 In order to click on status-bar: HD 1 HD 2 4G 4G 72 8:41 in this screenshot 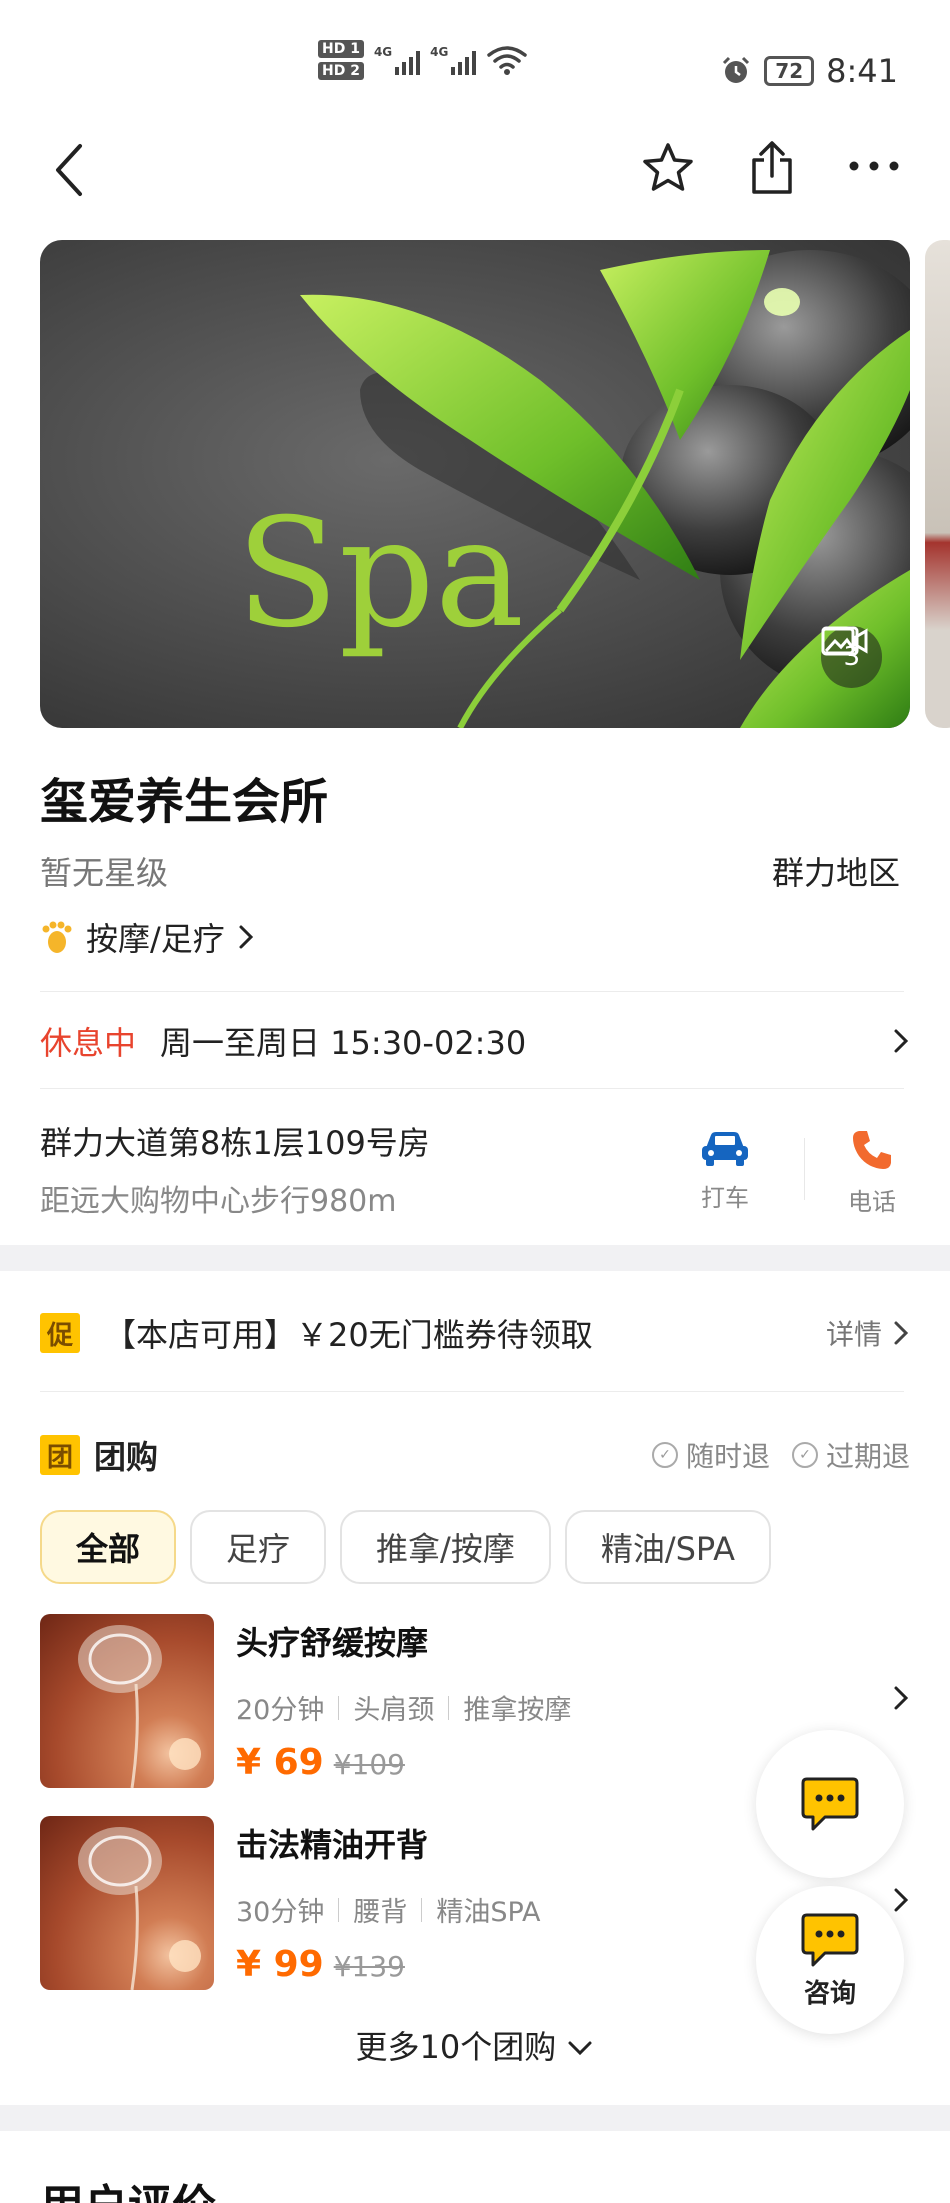, I will do `click(475, 65)`.